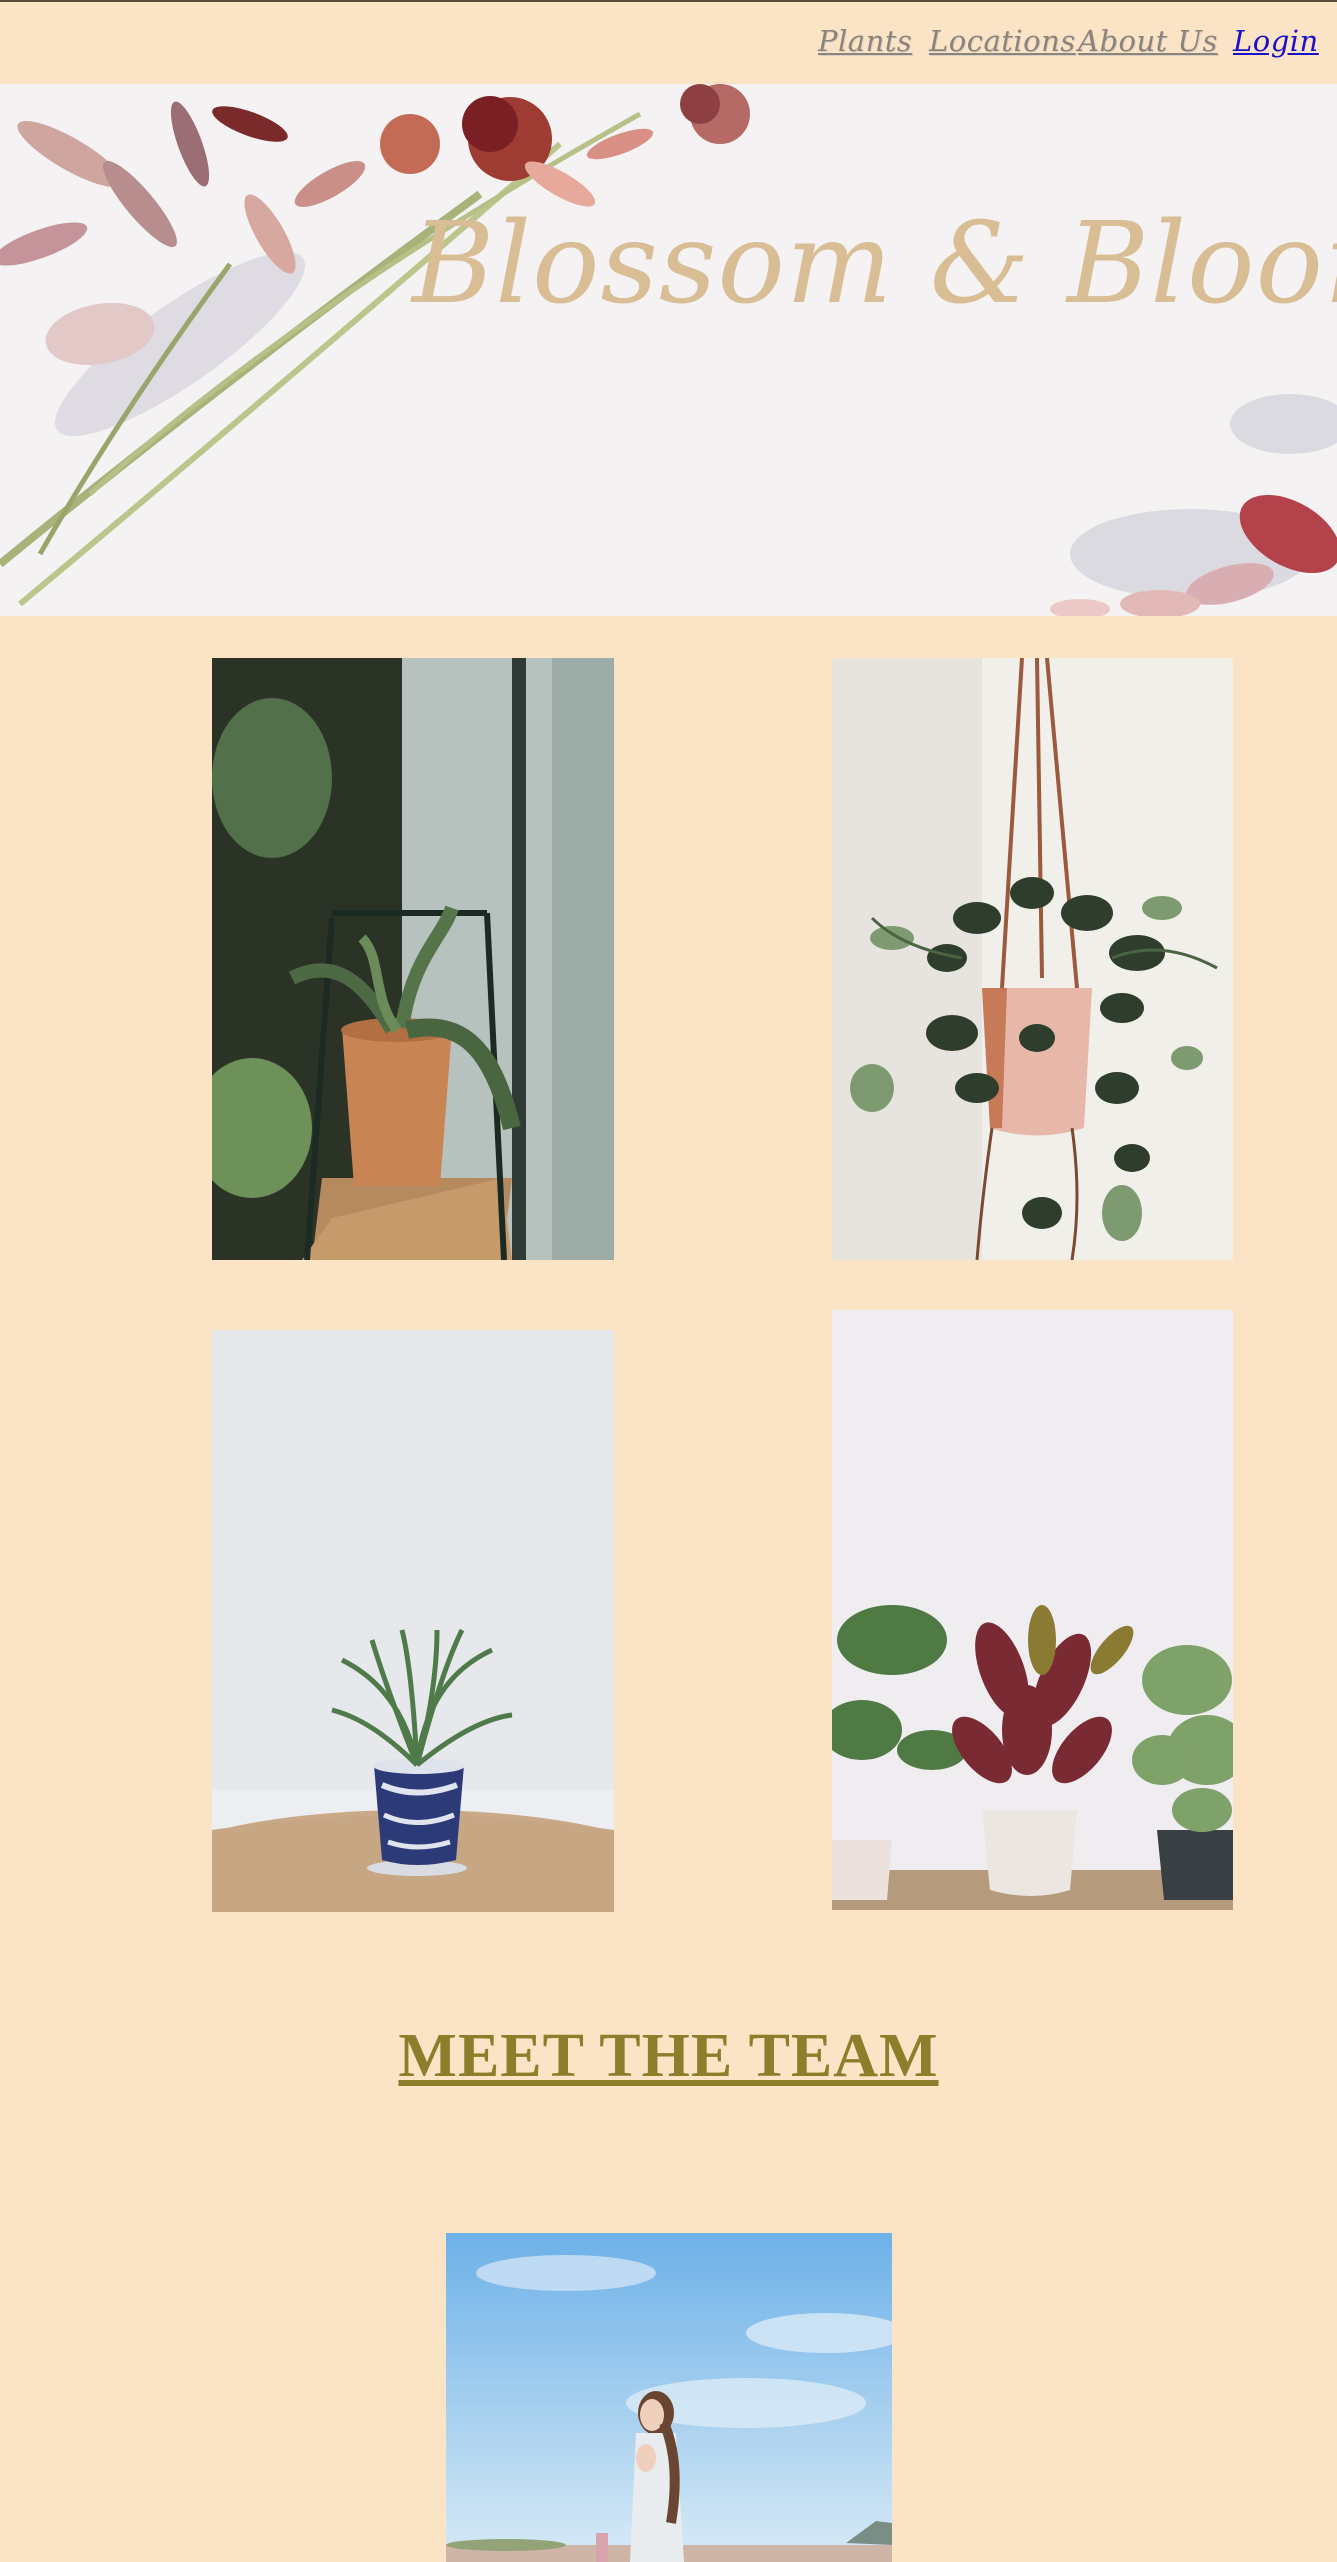 This screenshot has width=1337, height=2562. I want to click on nav-link-about-us: About Us, so click(1148, 41).